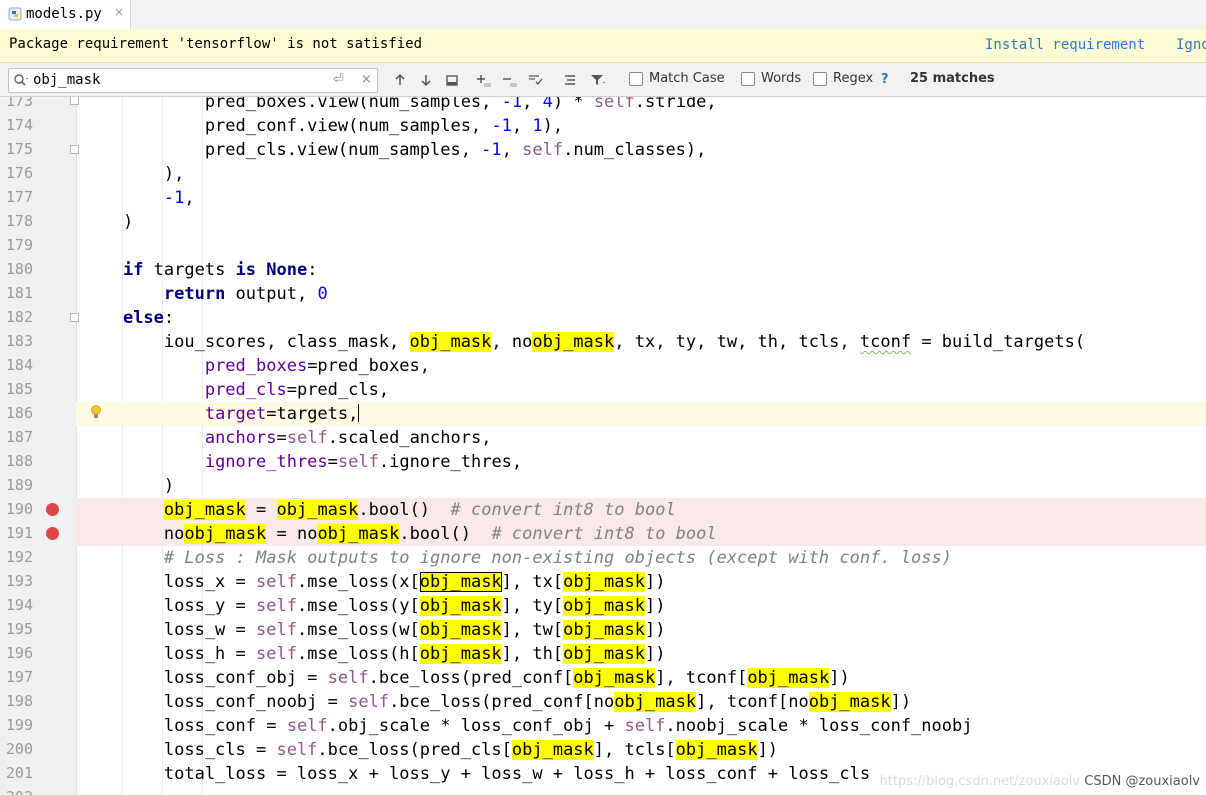 This screenshot has width=1206, height=795. What do you see at coordinates (603, 318) in the screenshot?
I see `code-line: 182 else:` at bounding box center [603, 318].